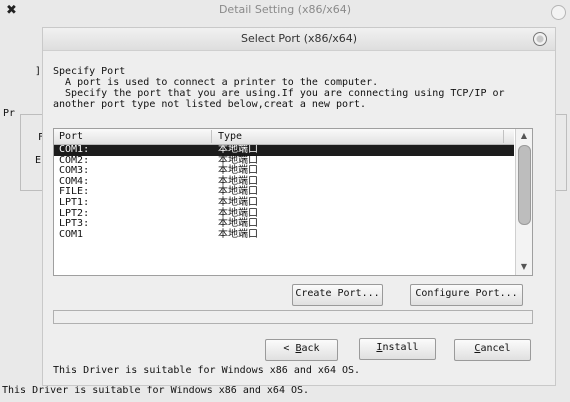 Image resolution: width=570 pixels, height=402 pixels. What do you see at coordinates (524, 267) in the screenshot?
I see `scroll-down-icon: ▼` at bounding box center [524, 267].